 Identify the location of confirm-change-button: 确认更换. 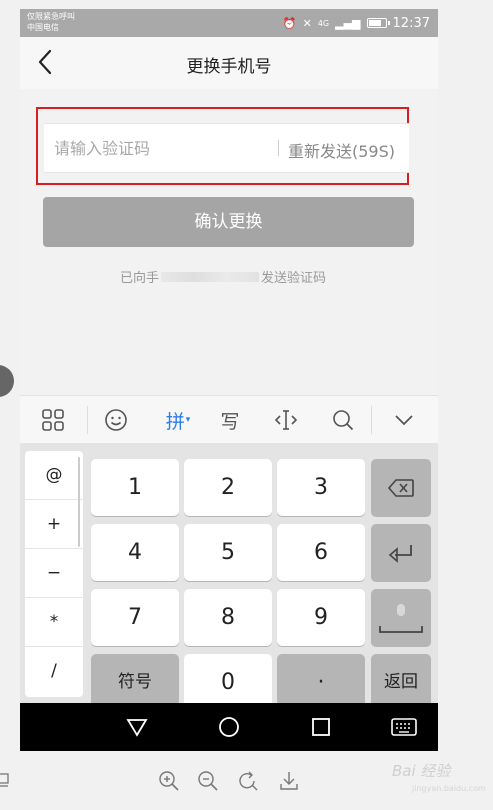
(228, 222).